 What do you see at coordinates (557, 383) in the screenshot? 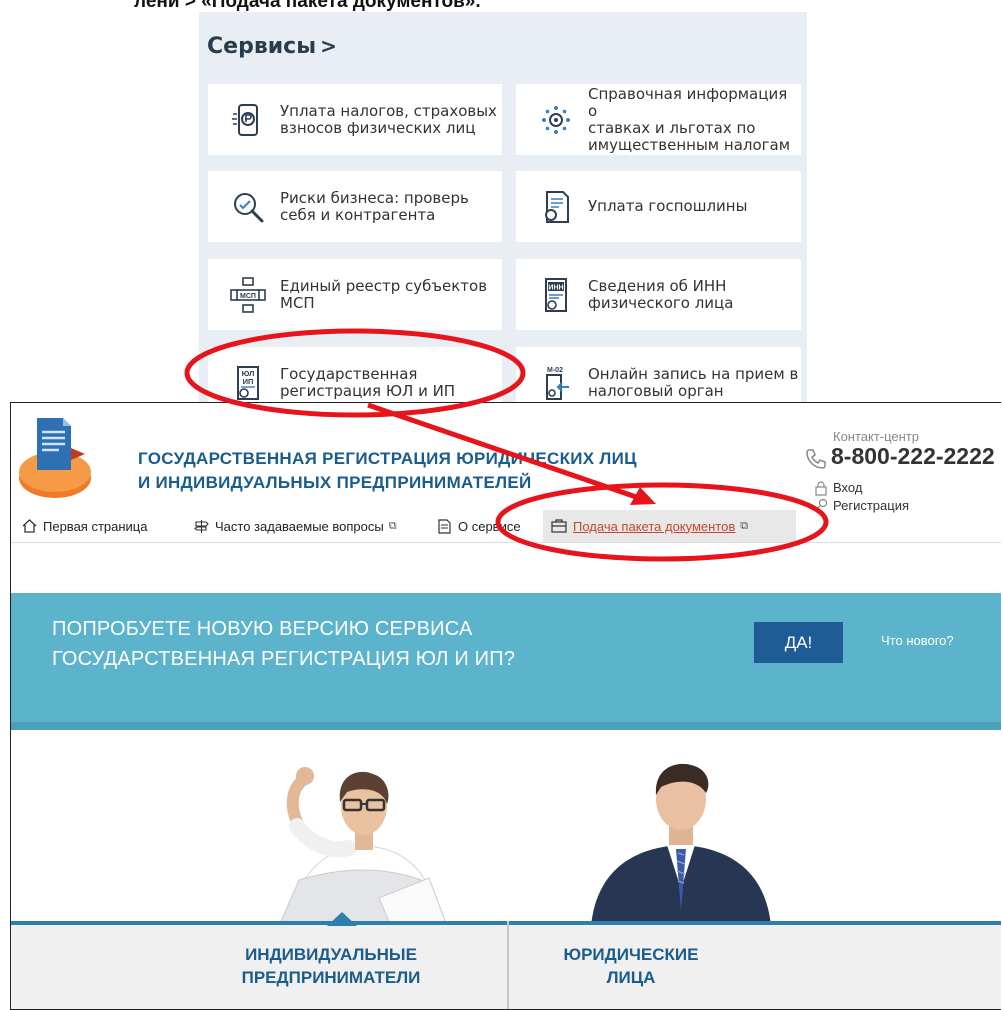
I see `online-appointment-icon: М-02` at bounding box center [557, 383].